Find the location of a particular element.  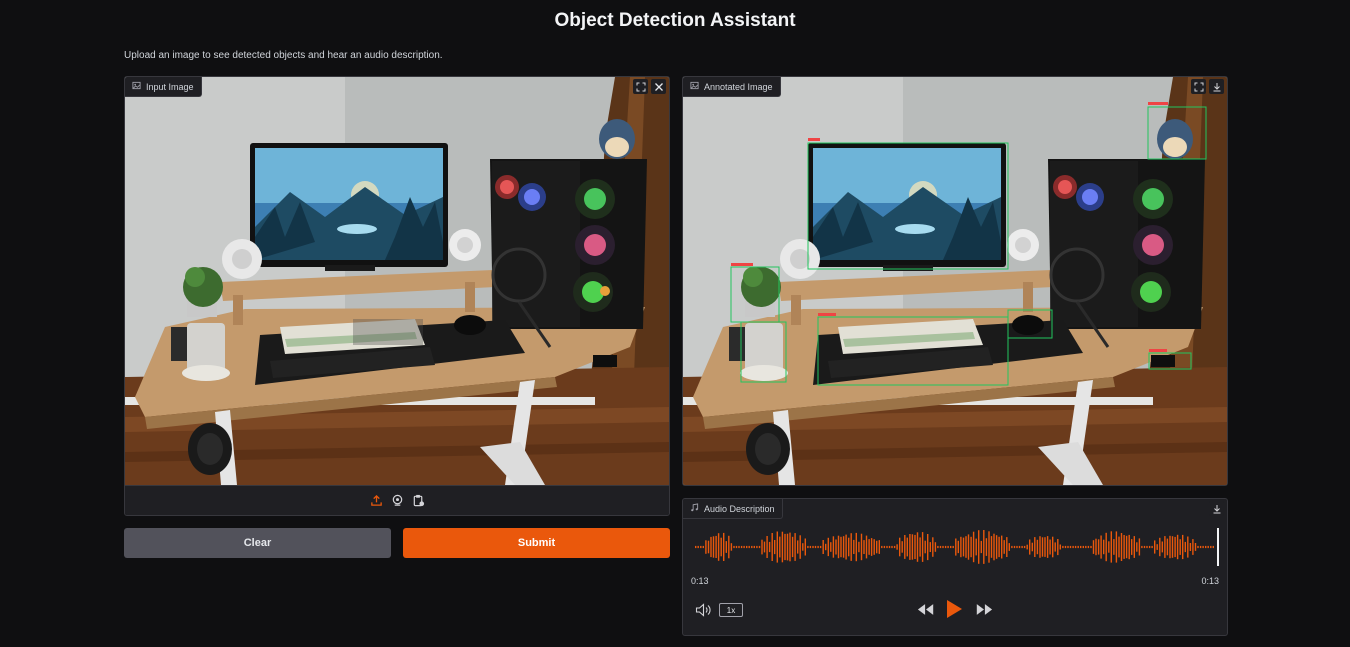

playback-speed-button: 1x is located at coordinates (731, 610).